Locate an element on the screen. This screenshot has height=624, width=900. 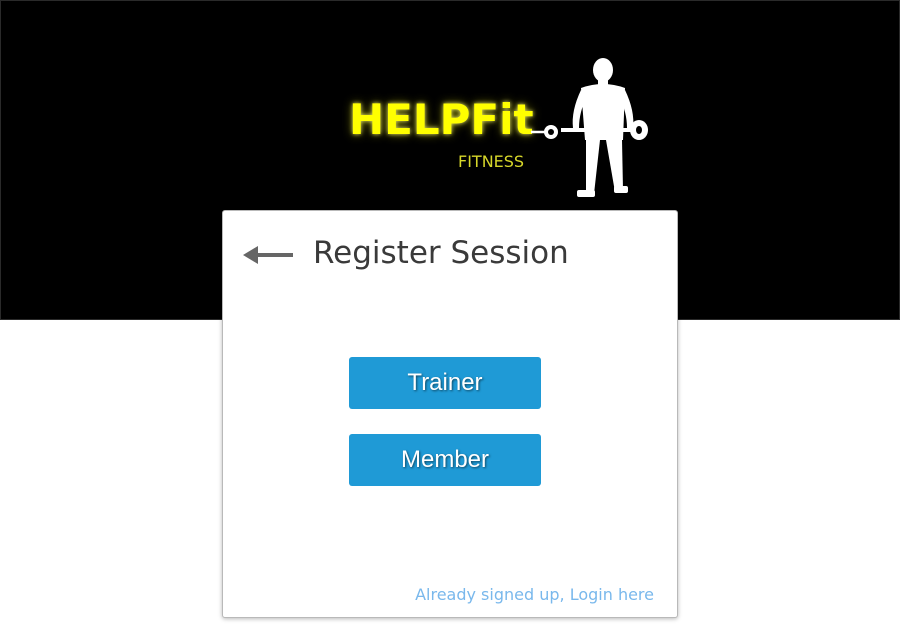
member-button: Member is located at coordinates (445, 460).